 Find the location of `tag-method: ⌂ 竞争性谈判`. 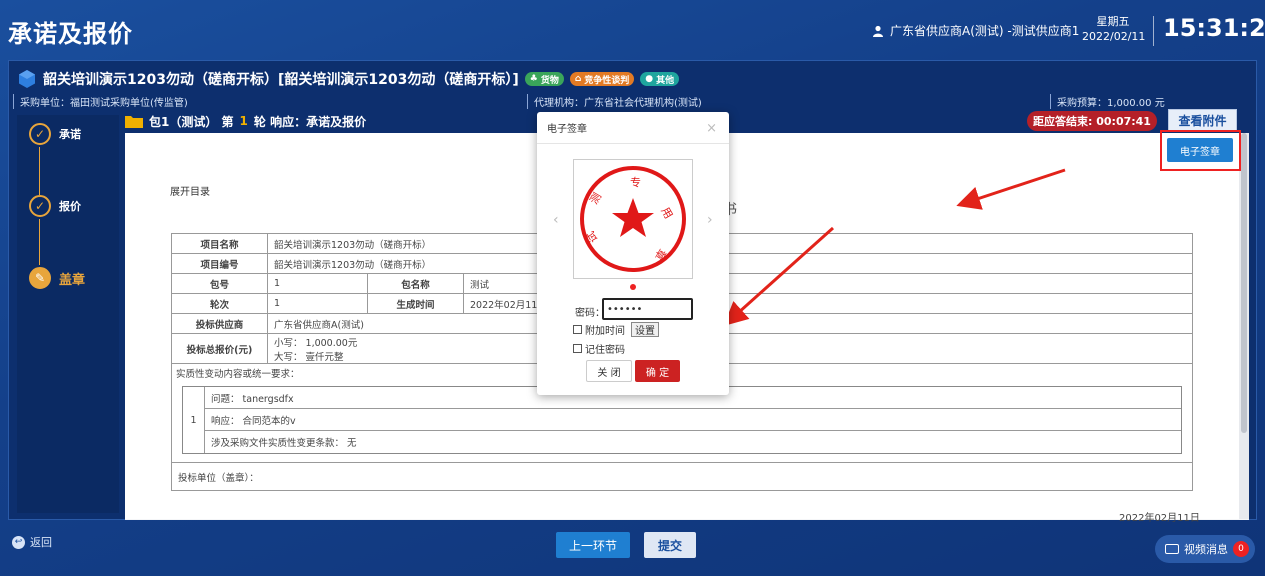

tag-method: ⌂ 竞争性谈判 is located at coordinates (602, 79).